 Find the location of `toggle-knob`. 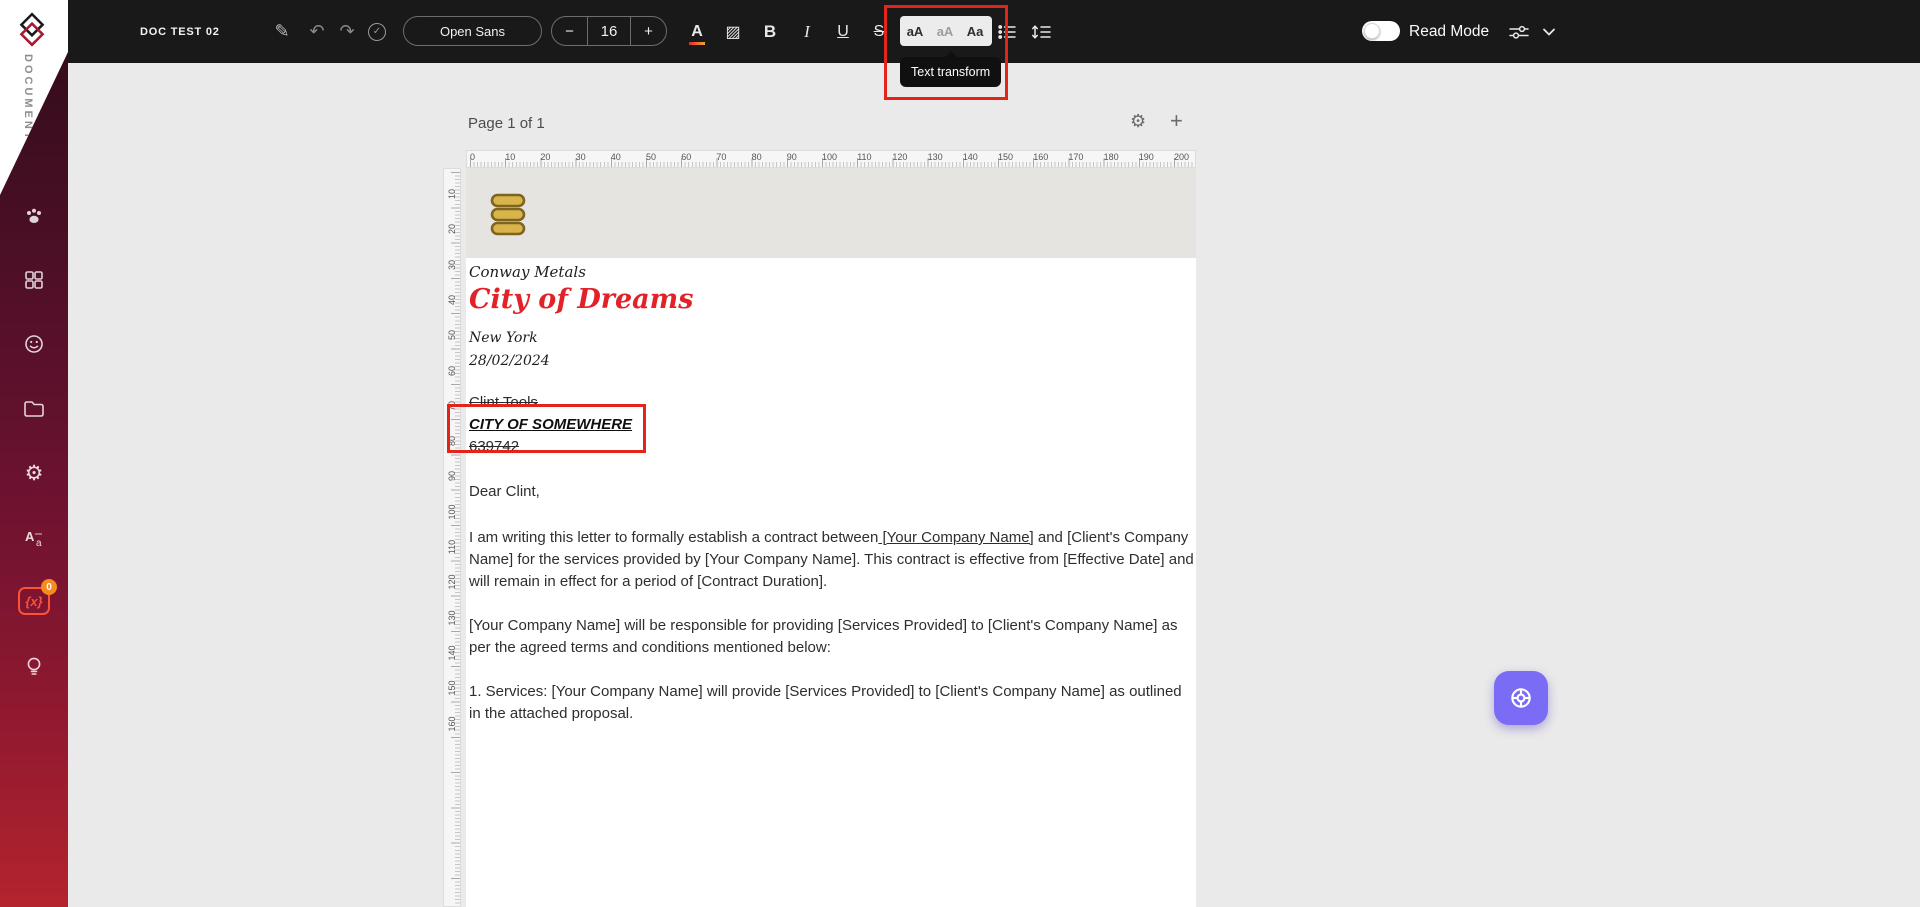

toggle-knob is located at coordinates (1372, 31).